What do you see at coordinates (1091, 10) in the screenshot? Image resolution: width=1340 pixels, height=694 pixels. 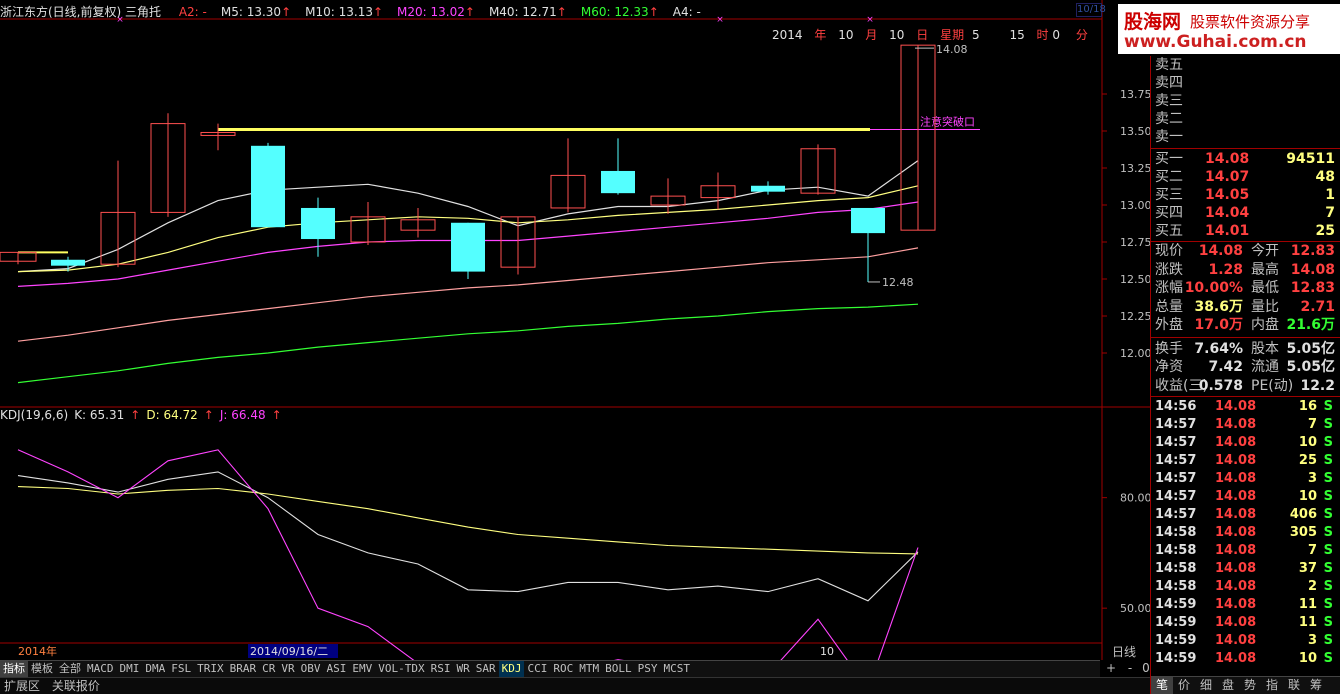 I see `corner-box: 10/18` at bounding box center [1091, 10].